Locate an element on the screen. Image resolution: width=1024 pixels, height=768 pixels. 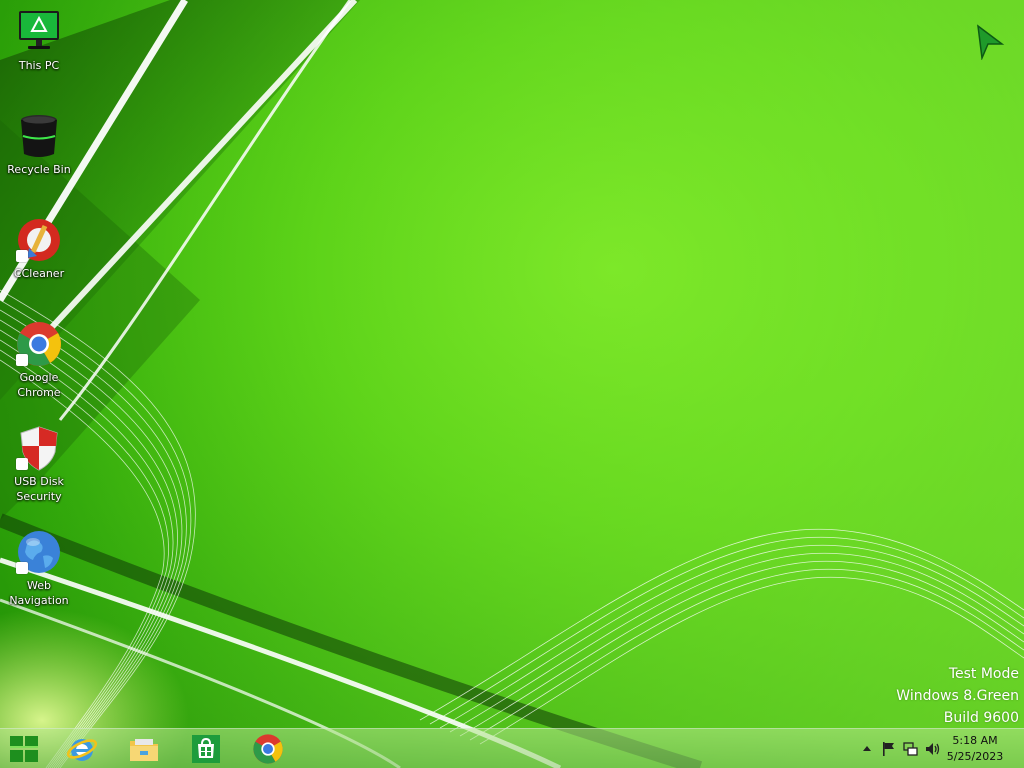
desktop-icon-ccleaner: CCleaner is located at coordinates (39, 248).